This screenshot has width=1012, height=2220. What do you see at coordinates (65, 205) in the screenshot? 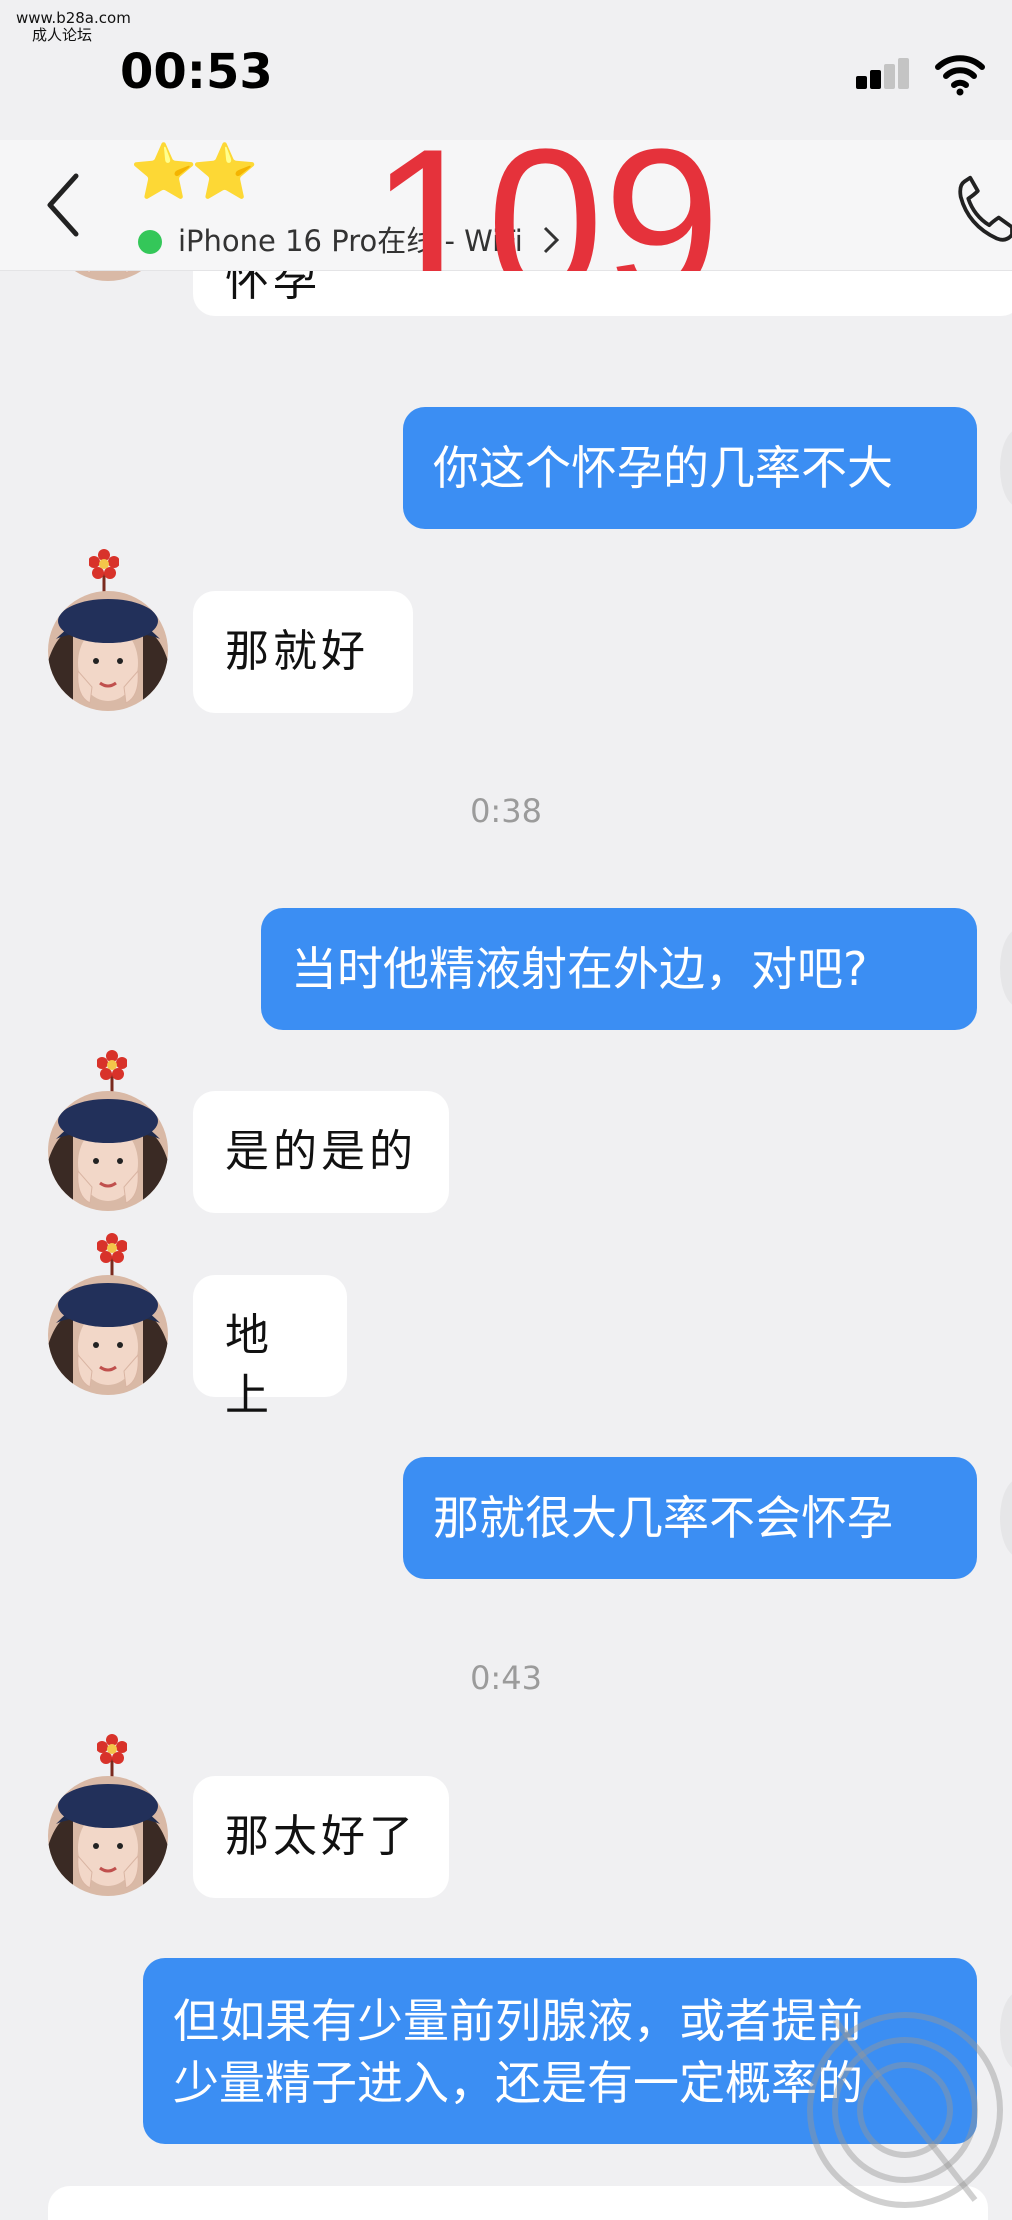
I see `back-chevron-icon` at bounding box center [65, 205].